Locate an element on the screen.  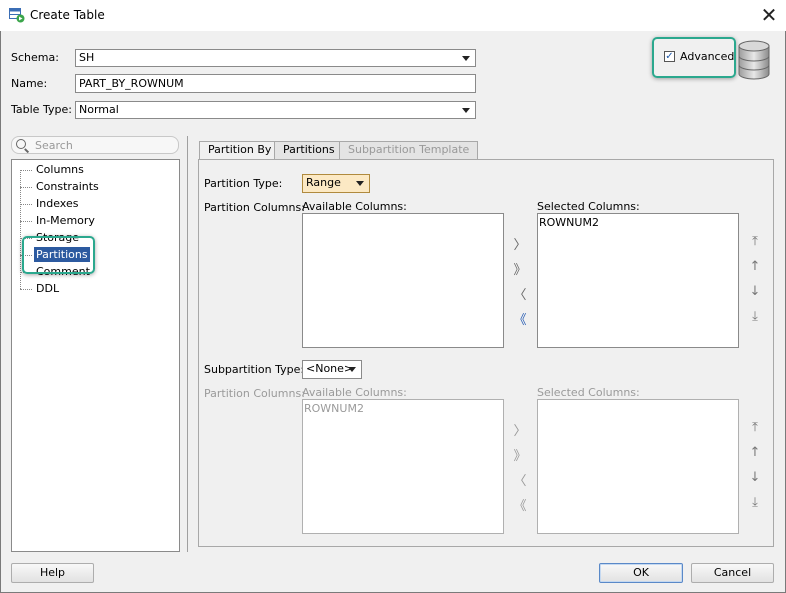
sub-move-top-button: ⤒ is located at coordinates (755, 429).